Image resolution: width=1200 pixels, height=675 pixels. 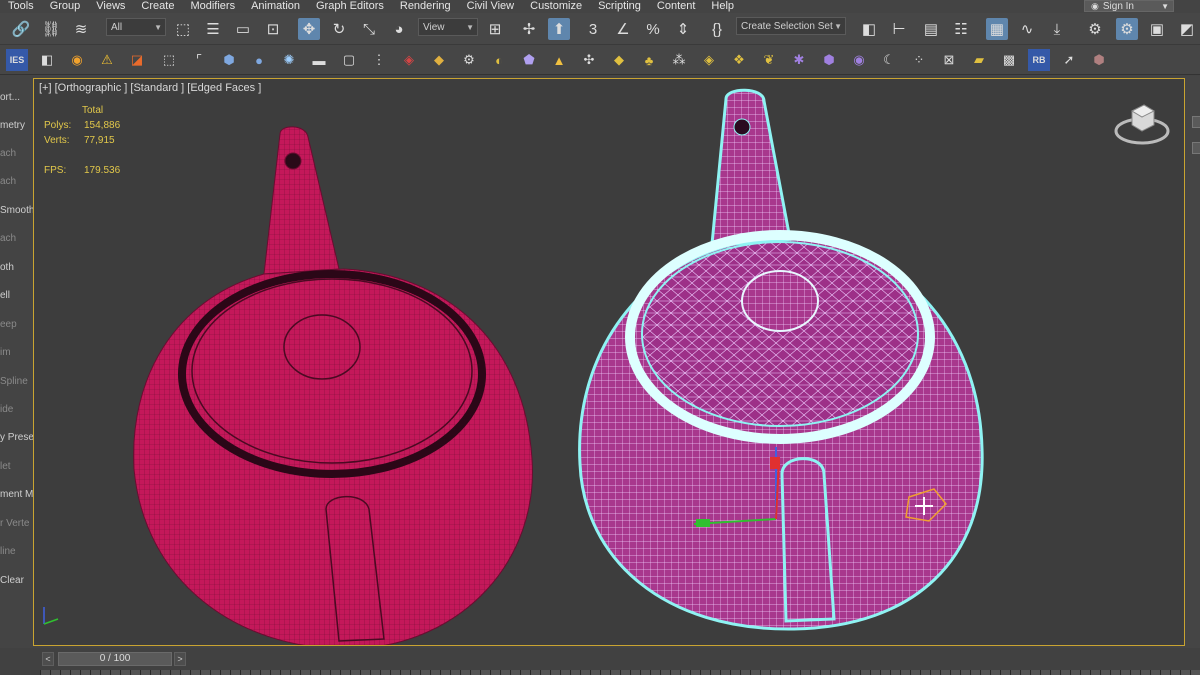 What do you see at coordinates (529, 29) in the screenshot?
I see `select-and-manipulate-icon: ✢` at bounding box center [529, 29].